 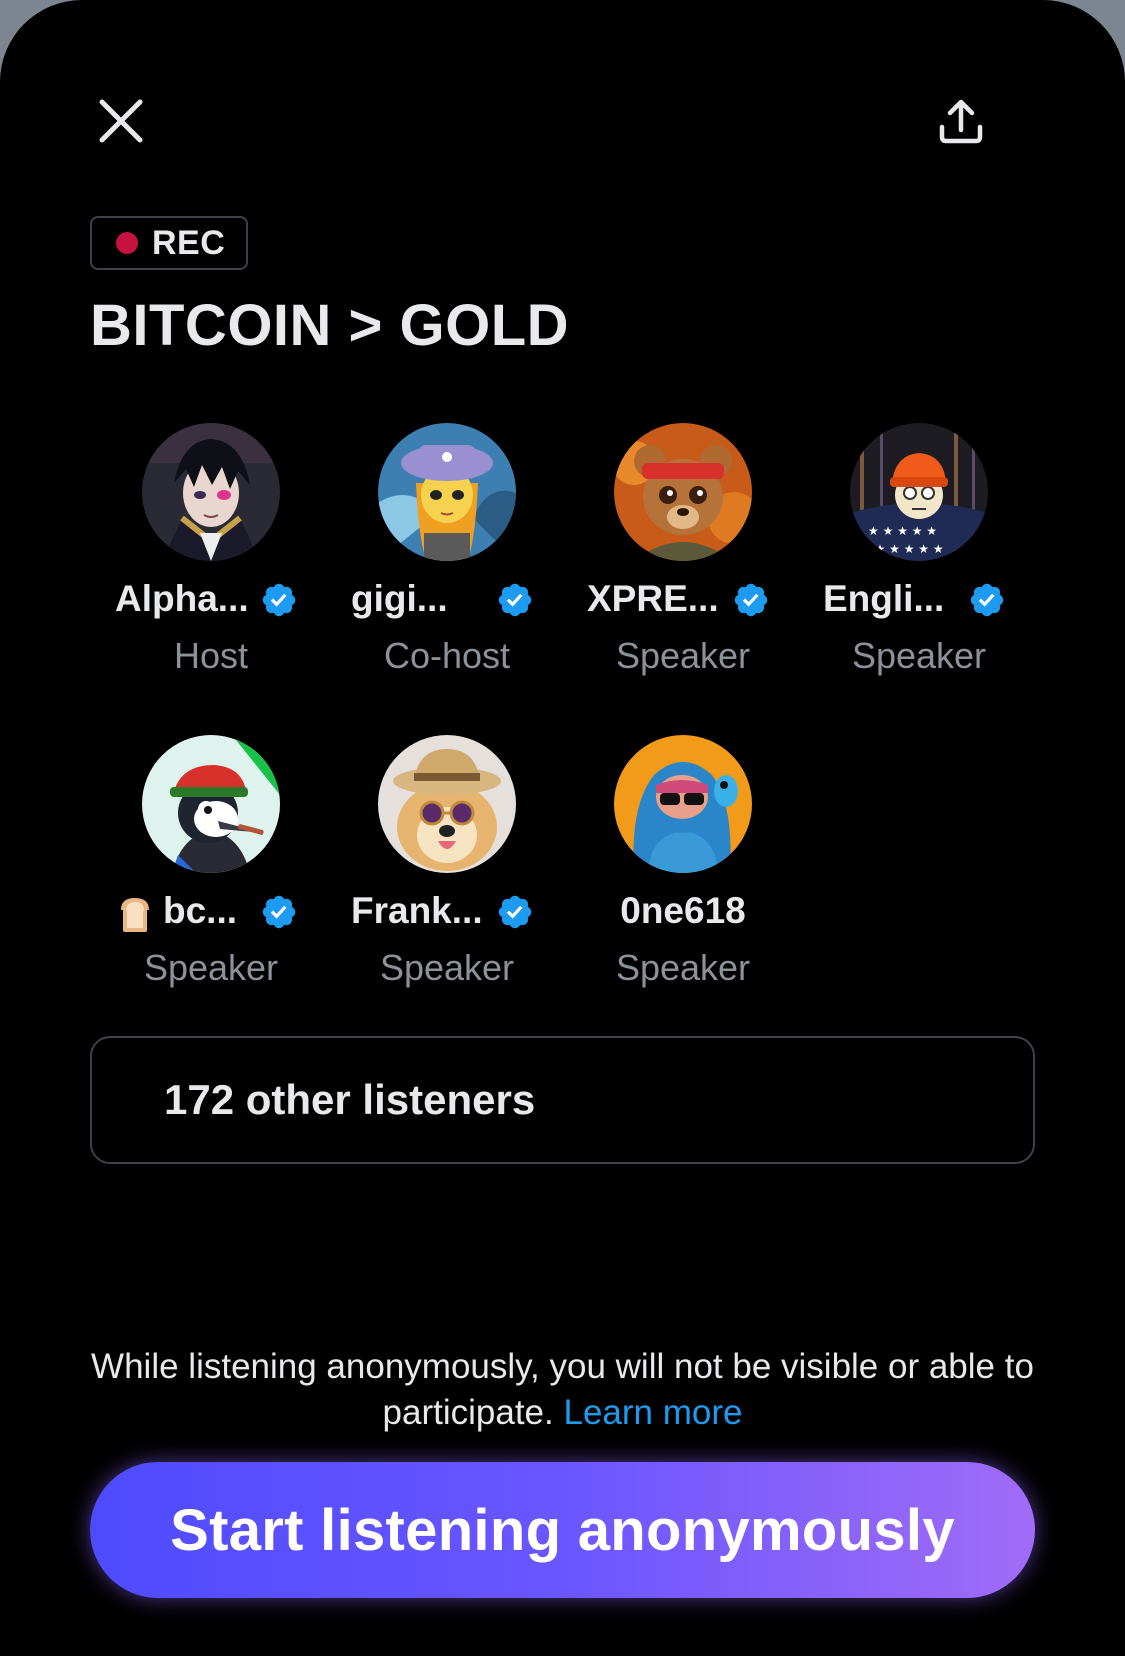 What do you see at coordinates (211, 655) in the screenshot?
I see `participant-role: Host` at bounding box center [211, 655].